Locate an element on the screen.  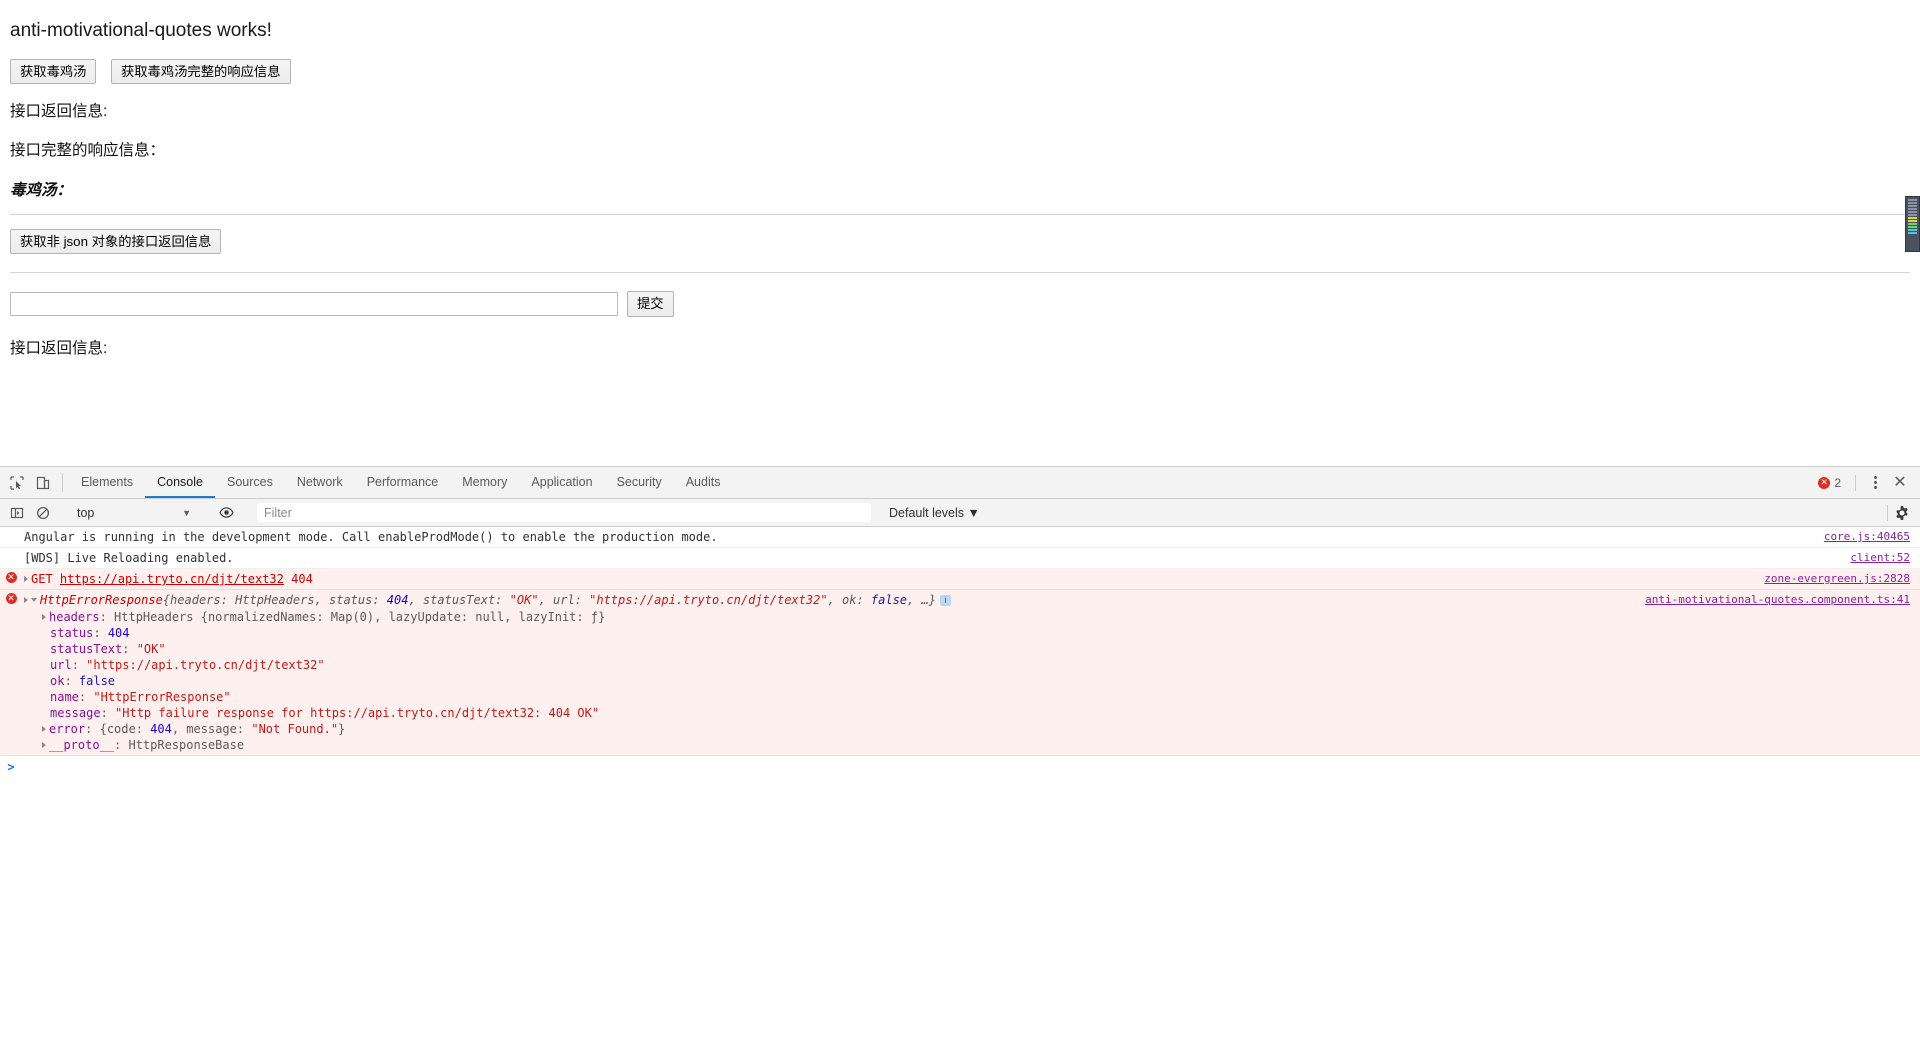
tab-audits: Audits is located at coordinates (703, 482).